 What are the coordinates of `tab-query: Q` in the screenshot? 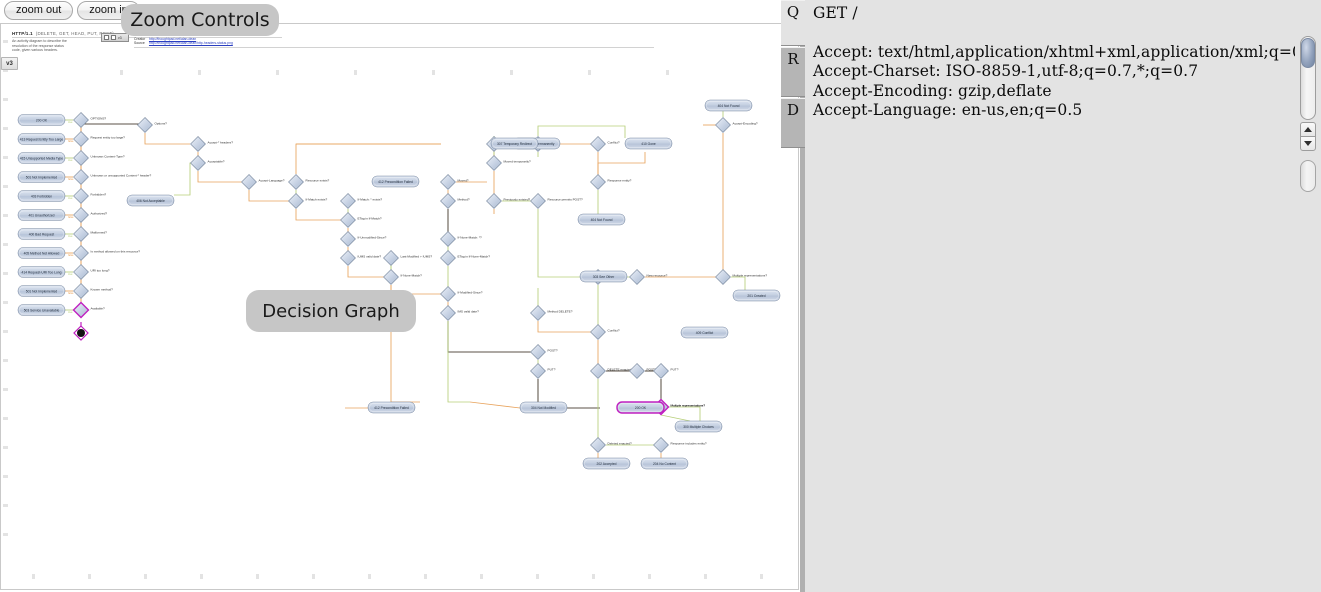 It's located at (793, 23).